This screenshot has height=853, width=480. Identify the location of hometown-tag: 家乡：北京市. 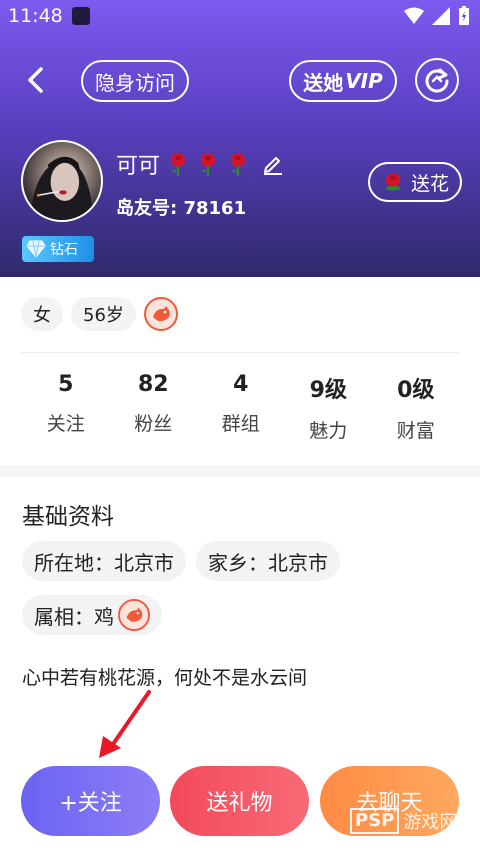
(268, 561).